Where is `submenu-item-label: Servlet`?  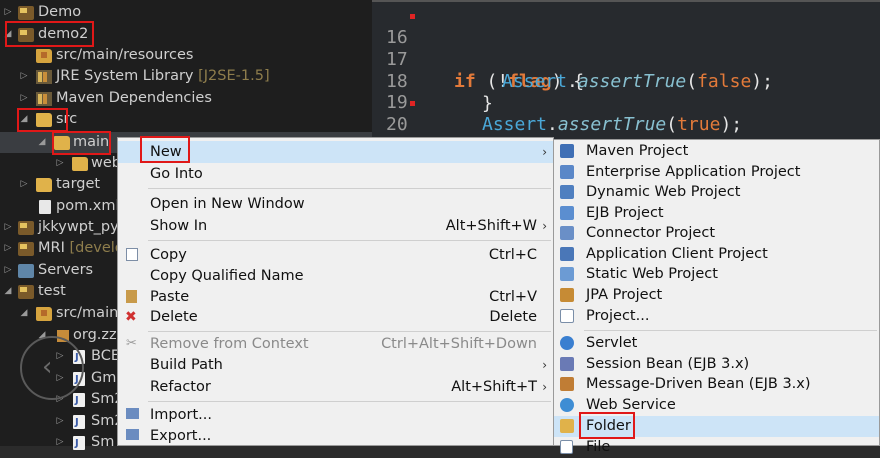 submenu-item-label: Servlet is located at coordinates (612, 343).